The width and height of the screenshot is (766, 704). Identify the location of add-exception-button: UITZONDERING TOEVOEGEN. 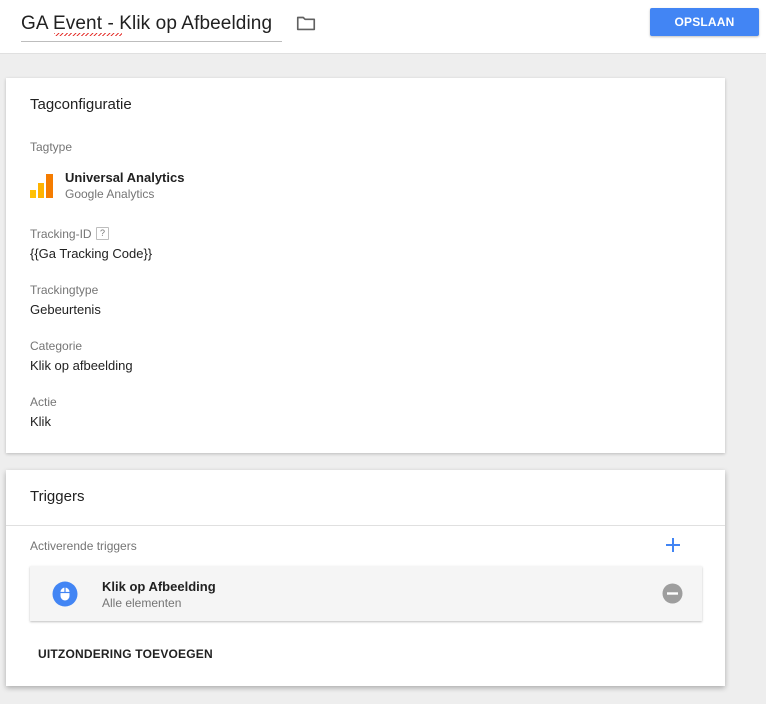
(125, 654).